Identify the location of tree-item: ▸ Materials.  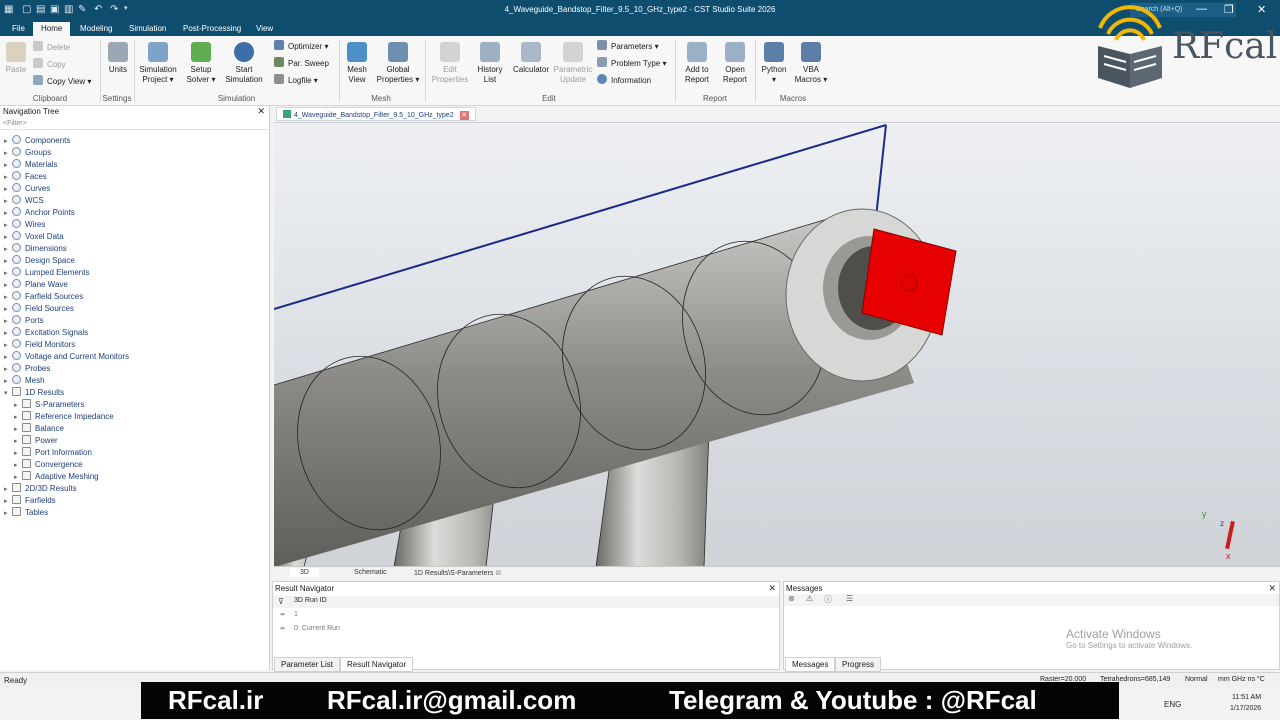
(30, 165).